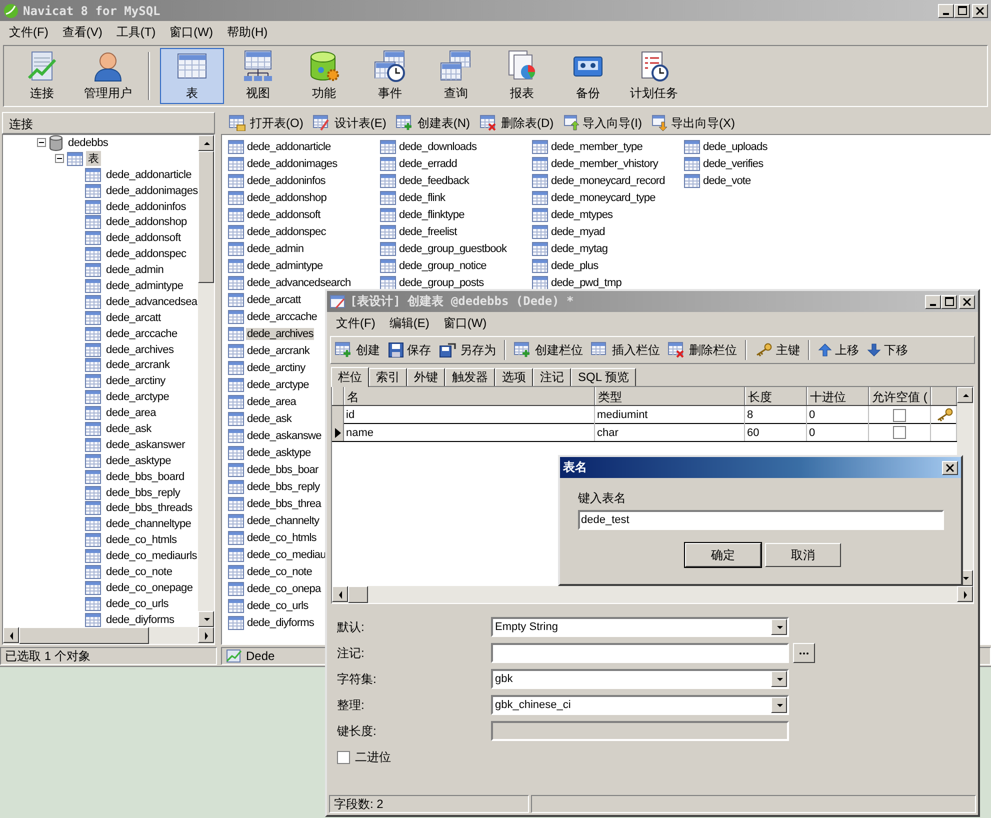  Describe the element at coordinates (388, 377) in the screenshot. I see `tab: 索引` at that location.